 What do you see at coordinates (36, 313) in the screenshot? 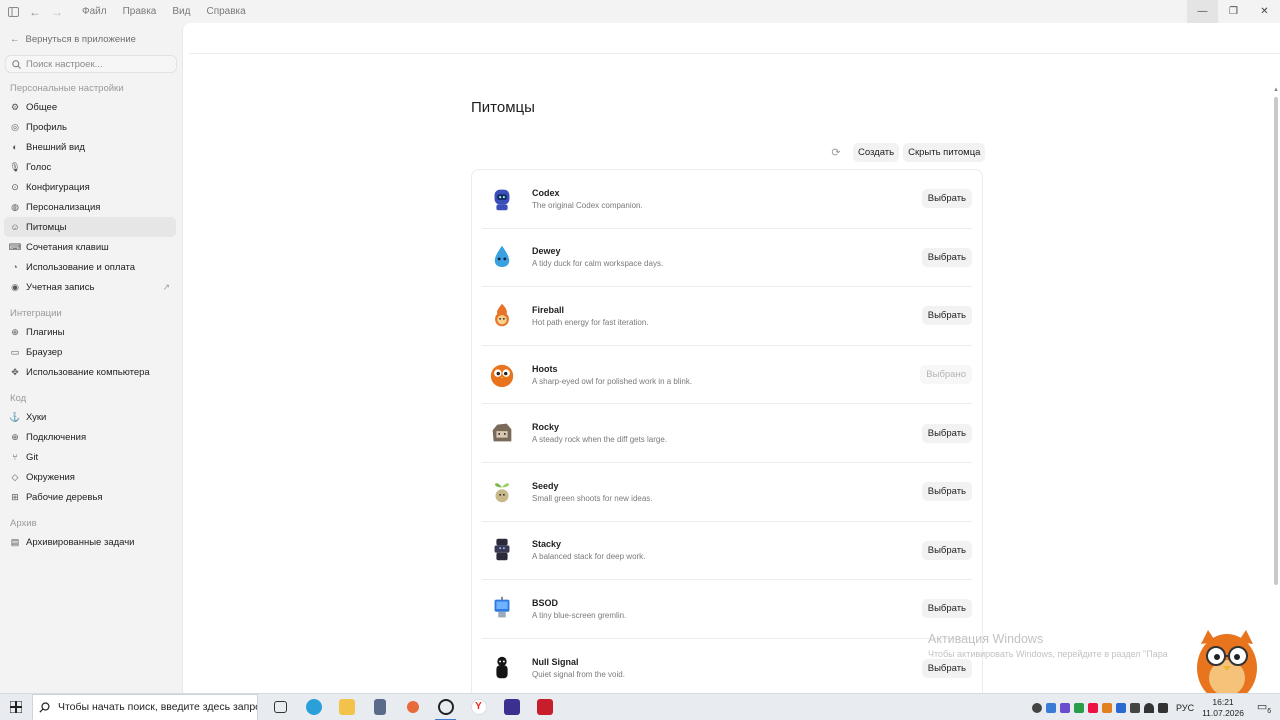
I see `sidebar-section-label: Интеграции` at bounding box center [36, 313].